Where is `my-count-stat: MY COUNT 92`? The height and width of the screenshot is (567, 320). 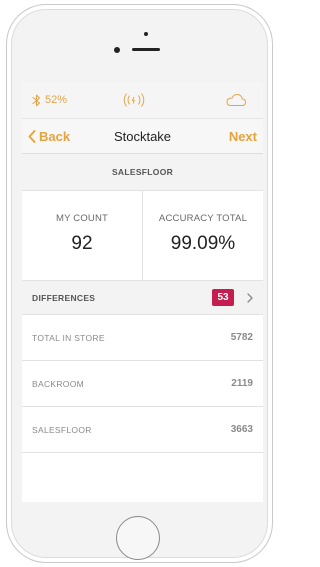 my-count-stat: MY COUNT 92 is located at coordinates (82, 235).